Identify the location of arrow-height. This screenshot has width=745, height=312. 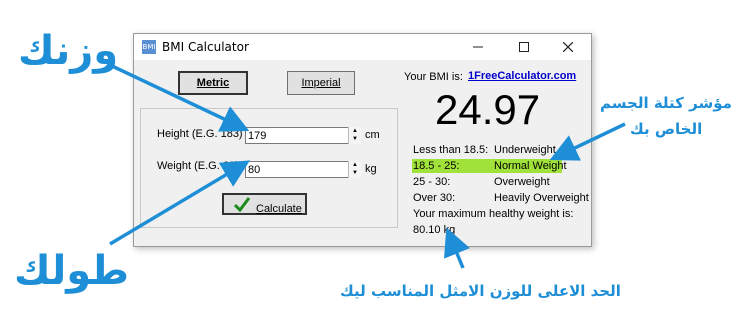
(180, 203).